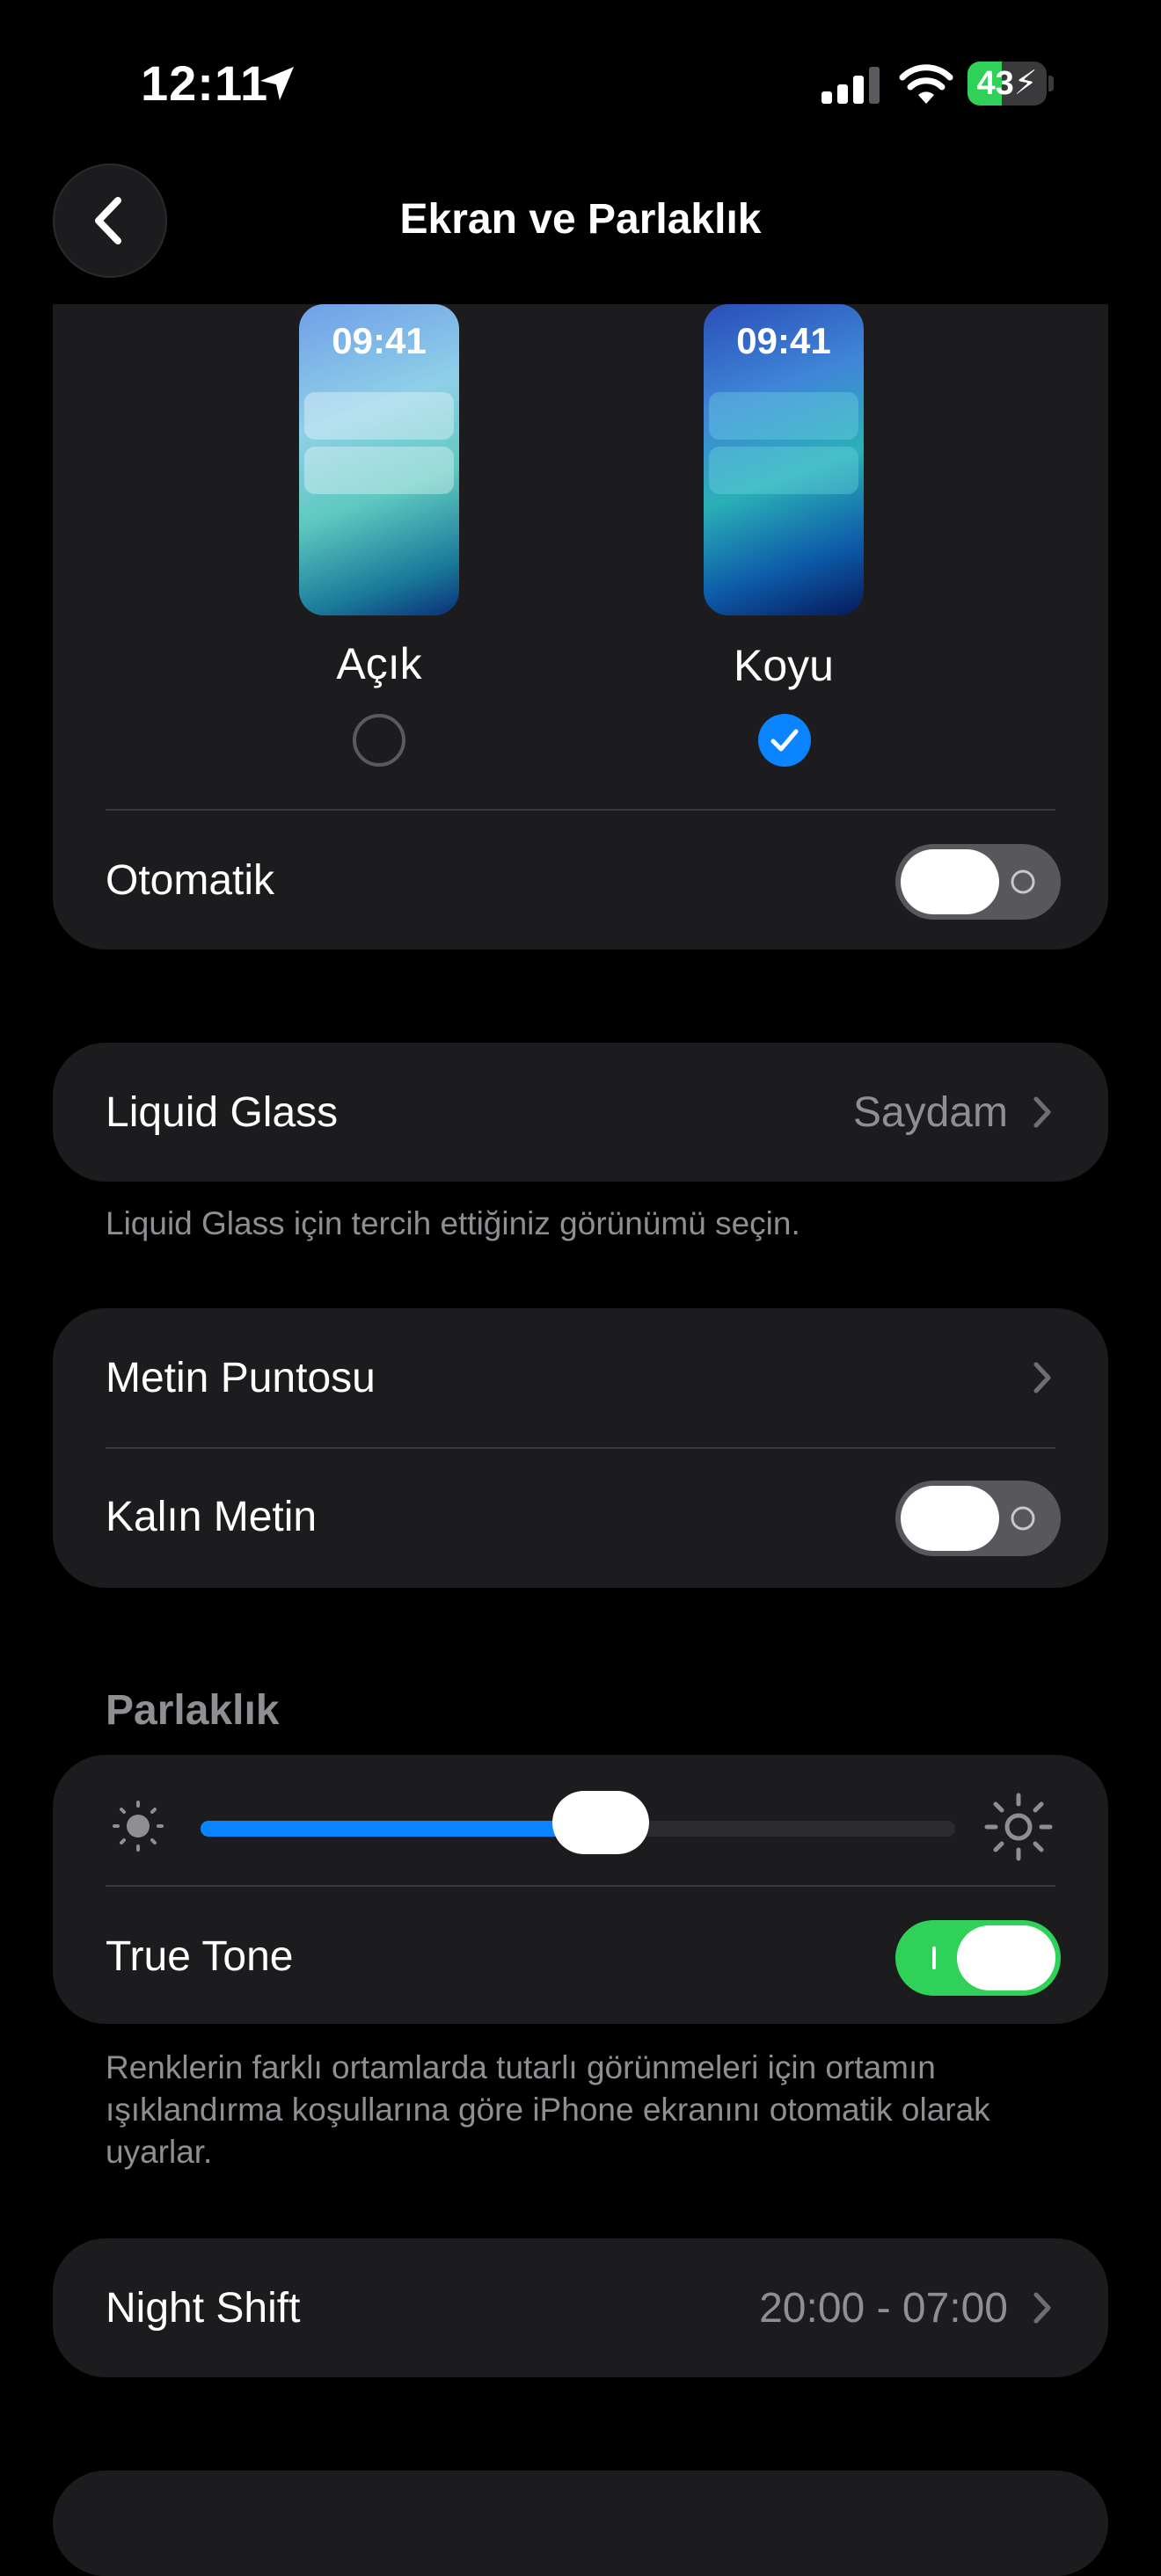 The height and width of the screenshot is (2576, 1161). I want to click on liquid-glass-value: Saydam, so click(930, 1112).